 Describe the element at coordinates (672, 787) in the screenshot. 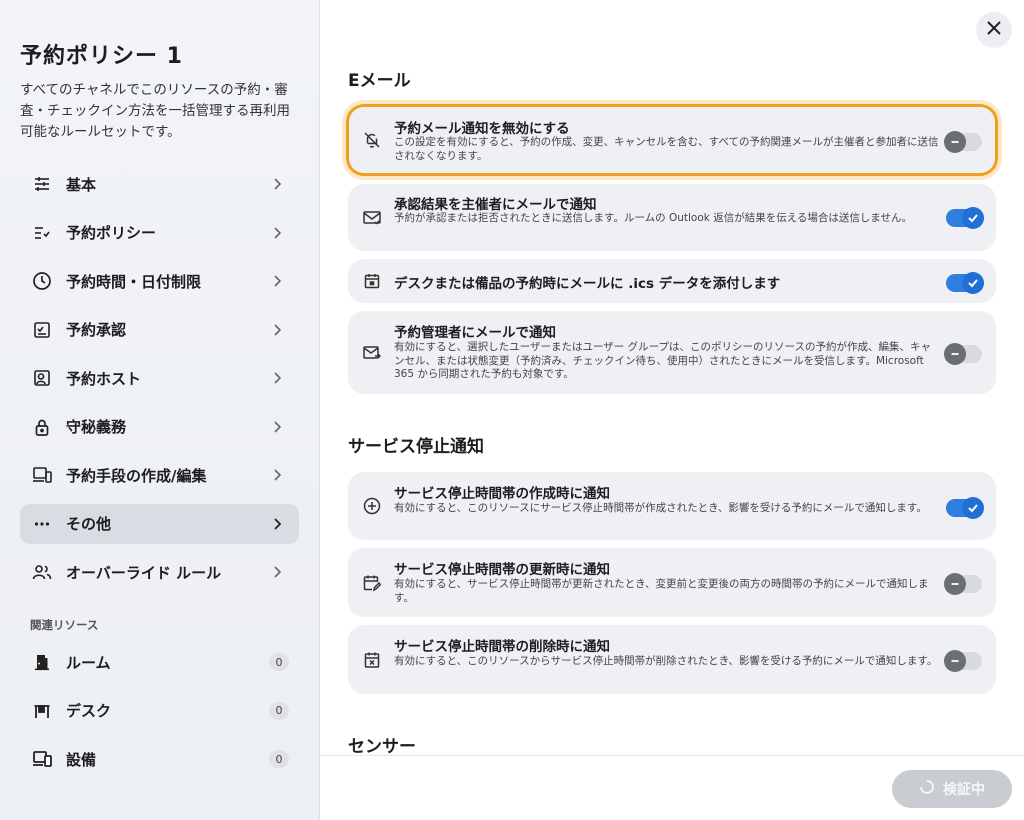

I see `footer-bar: 検証中` at that location.